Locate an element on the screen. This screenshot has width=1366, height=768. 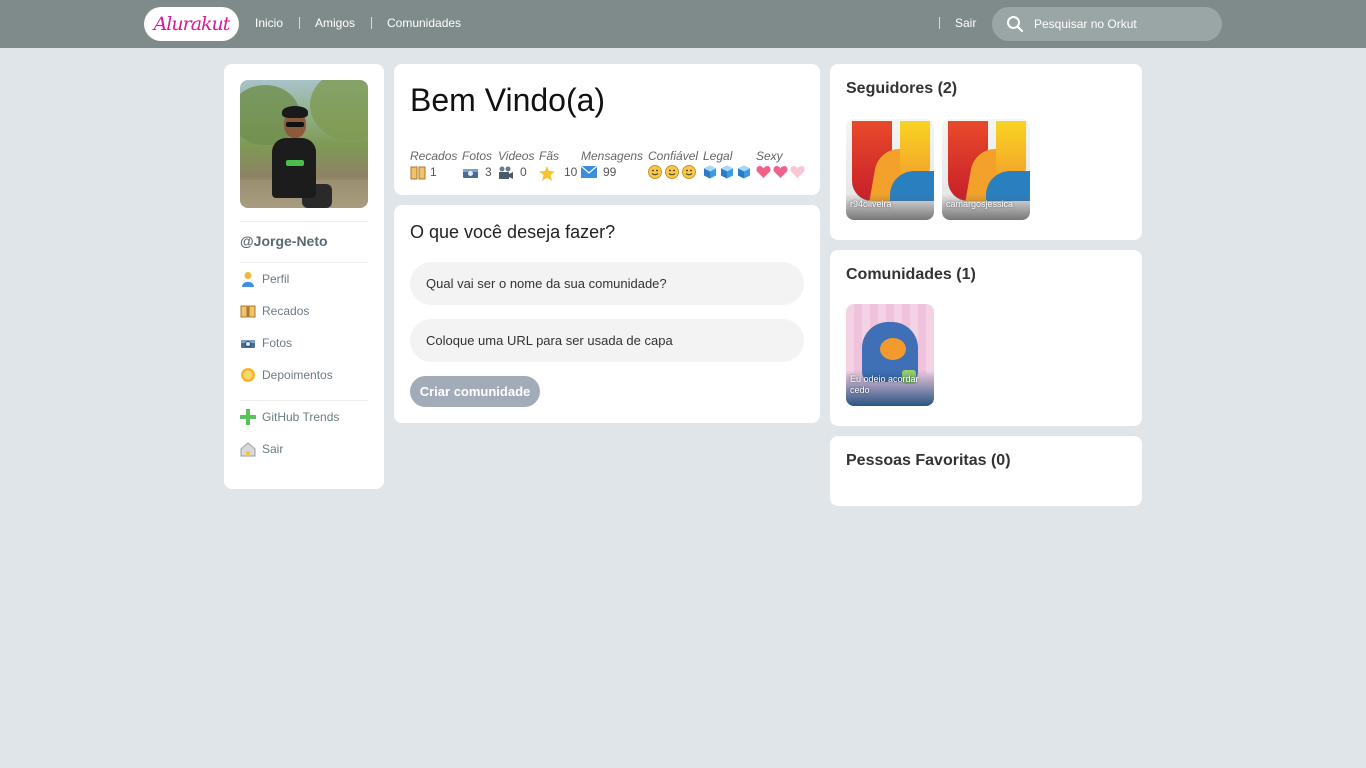
sidebar-item-depoimentos: Depoimentos is located at coordinates (286, 375).